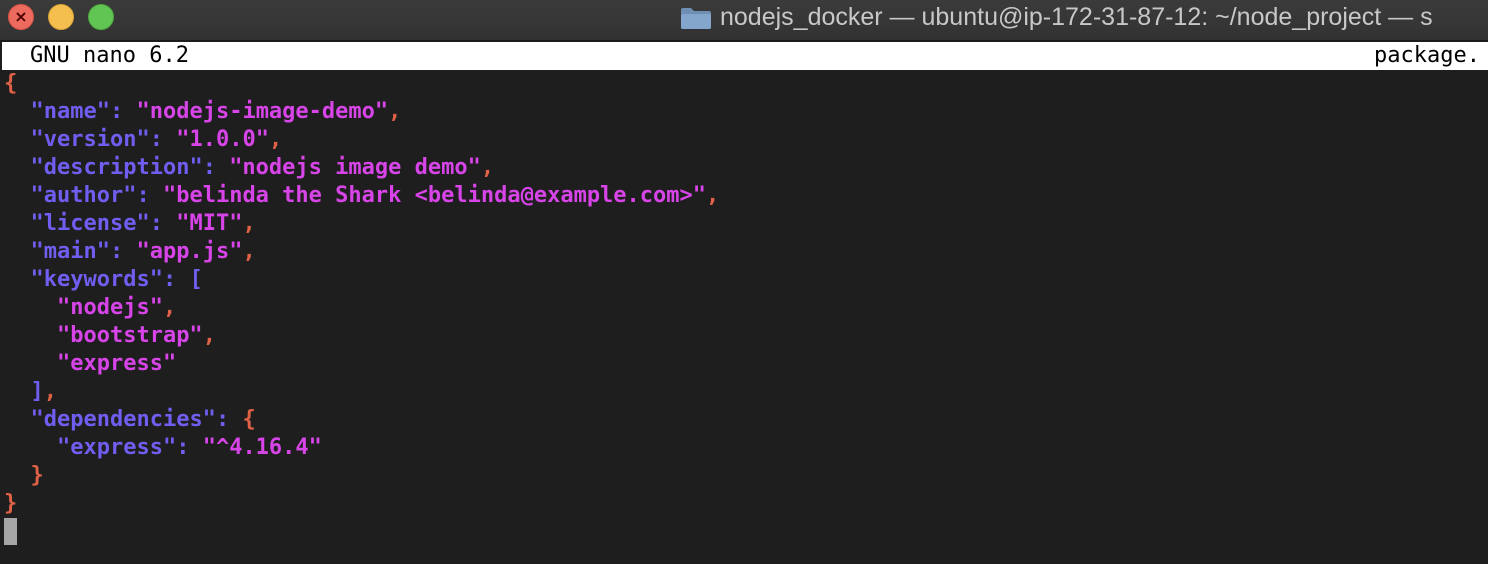 Image resolution: width=1488 pixels, height=564 pixels. Describe the element at coordinates (11, 83) in the screenshot. I see `code-line: {` at that location.